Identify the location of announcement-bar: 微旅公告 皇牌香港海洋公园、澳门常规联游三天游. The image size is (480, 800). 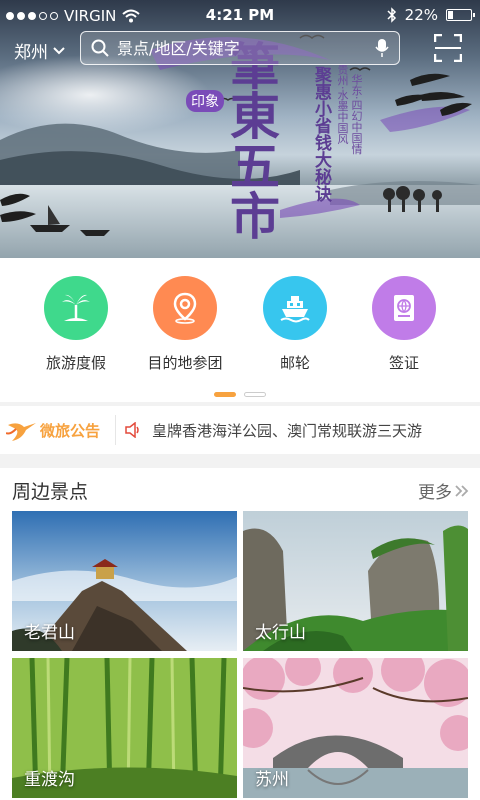
(240, 430).